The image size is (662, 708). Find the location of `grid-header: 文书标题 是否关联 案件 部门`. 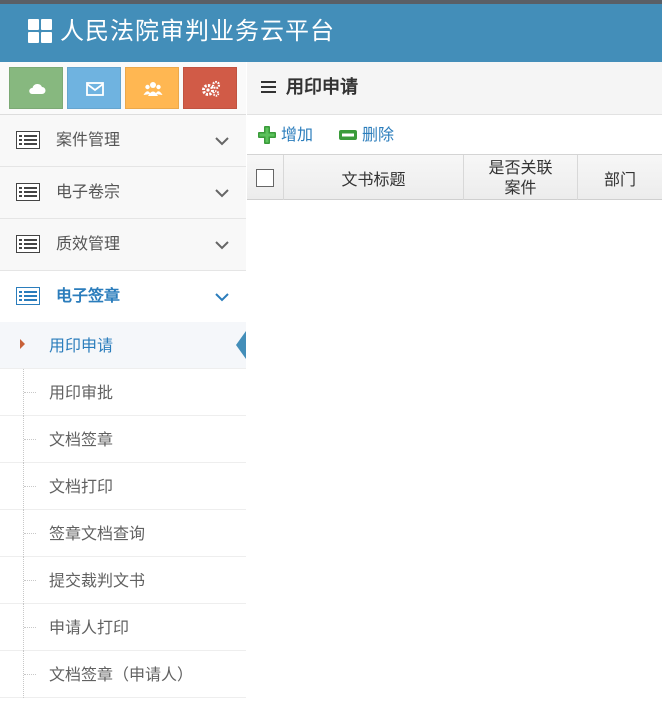

grid-header: 文书标题 是否关联 案件 部门 is located at coordinates (454, 177).